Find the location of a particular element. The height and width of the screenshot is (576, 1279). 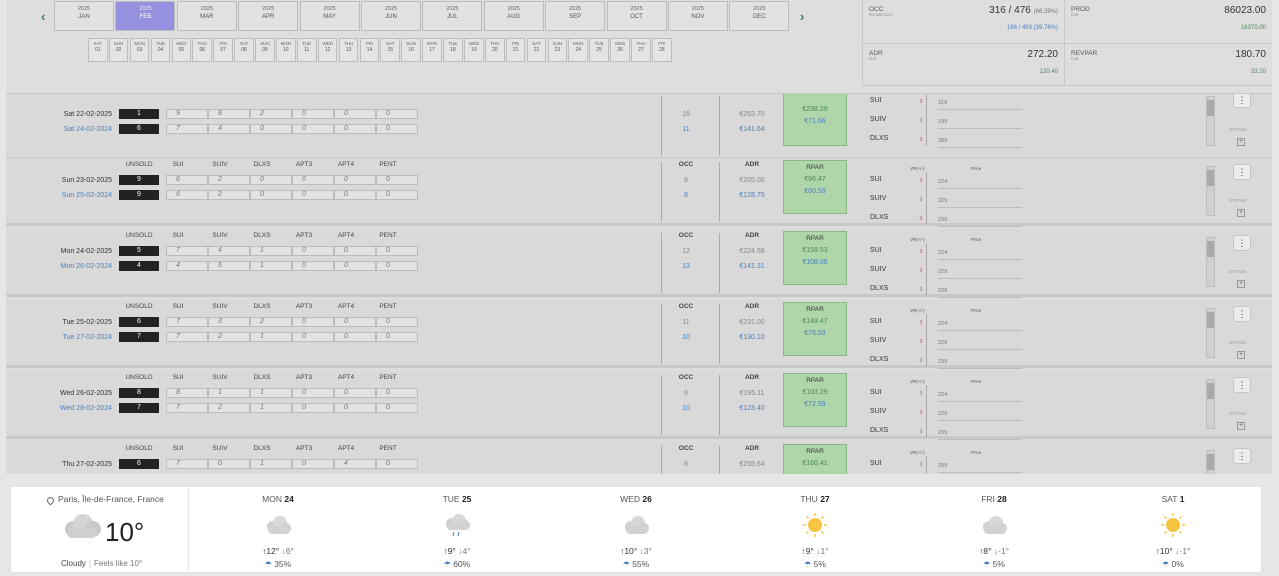

month-jan: 2025 JAN is located at coordinates (84, 16).